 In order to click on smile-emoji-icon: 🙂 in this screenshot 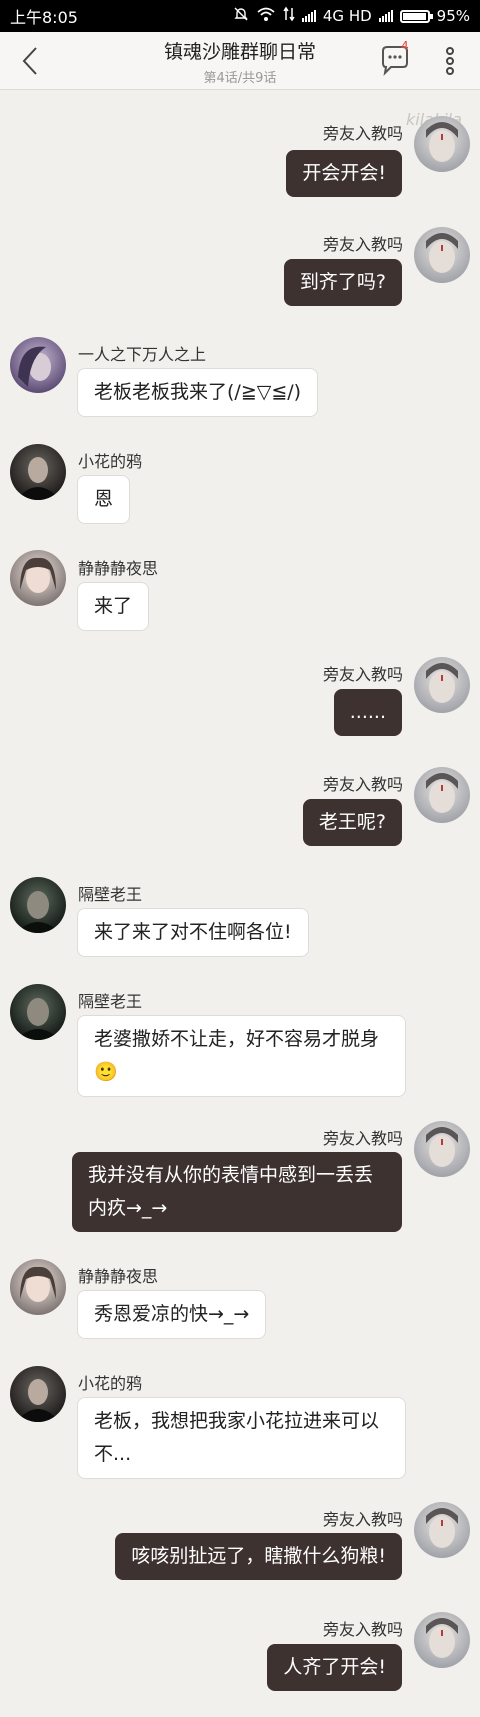, I will do `click(106, 1072)`.